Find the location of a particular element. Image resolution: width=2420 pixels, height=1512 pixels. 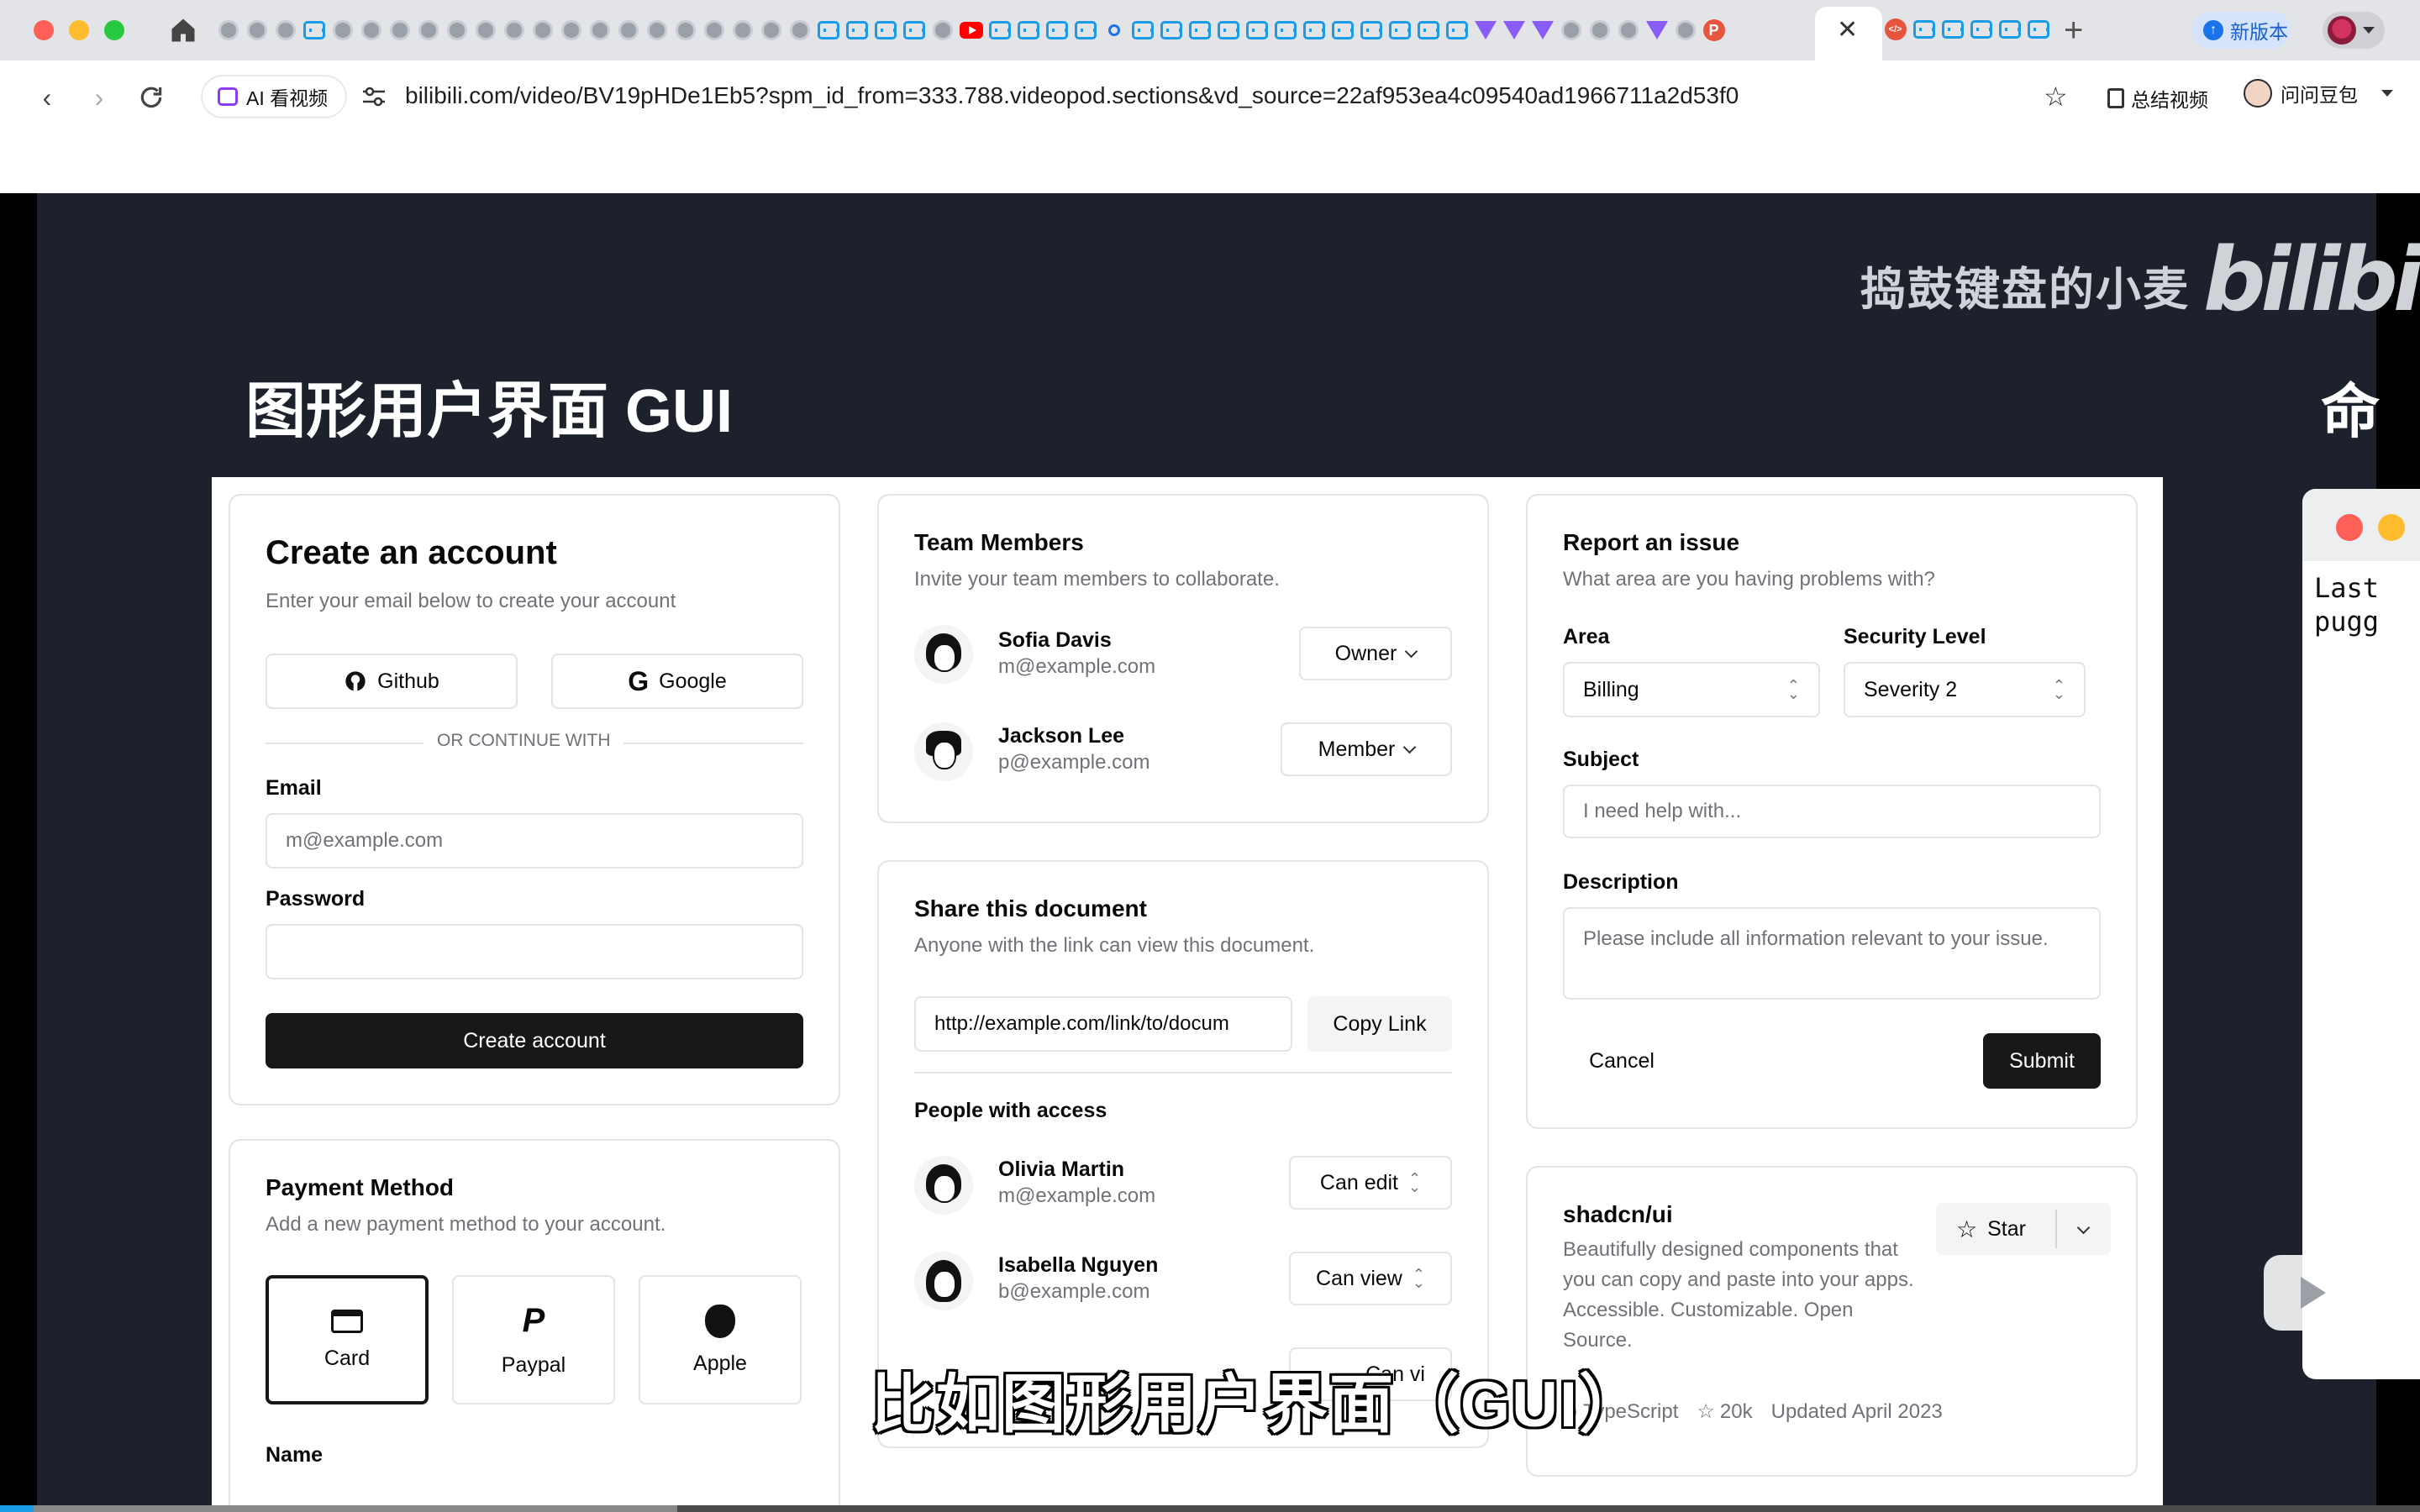

reload-icon is located at coordinates (151, 97).